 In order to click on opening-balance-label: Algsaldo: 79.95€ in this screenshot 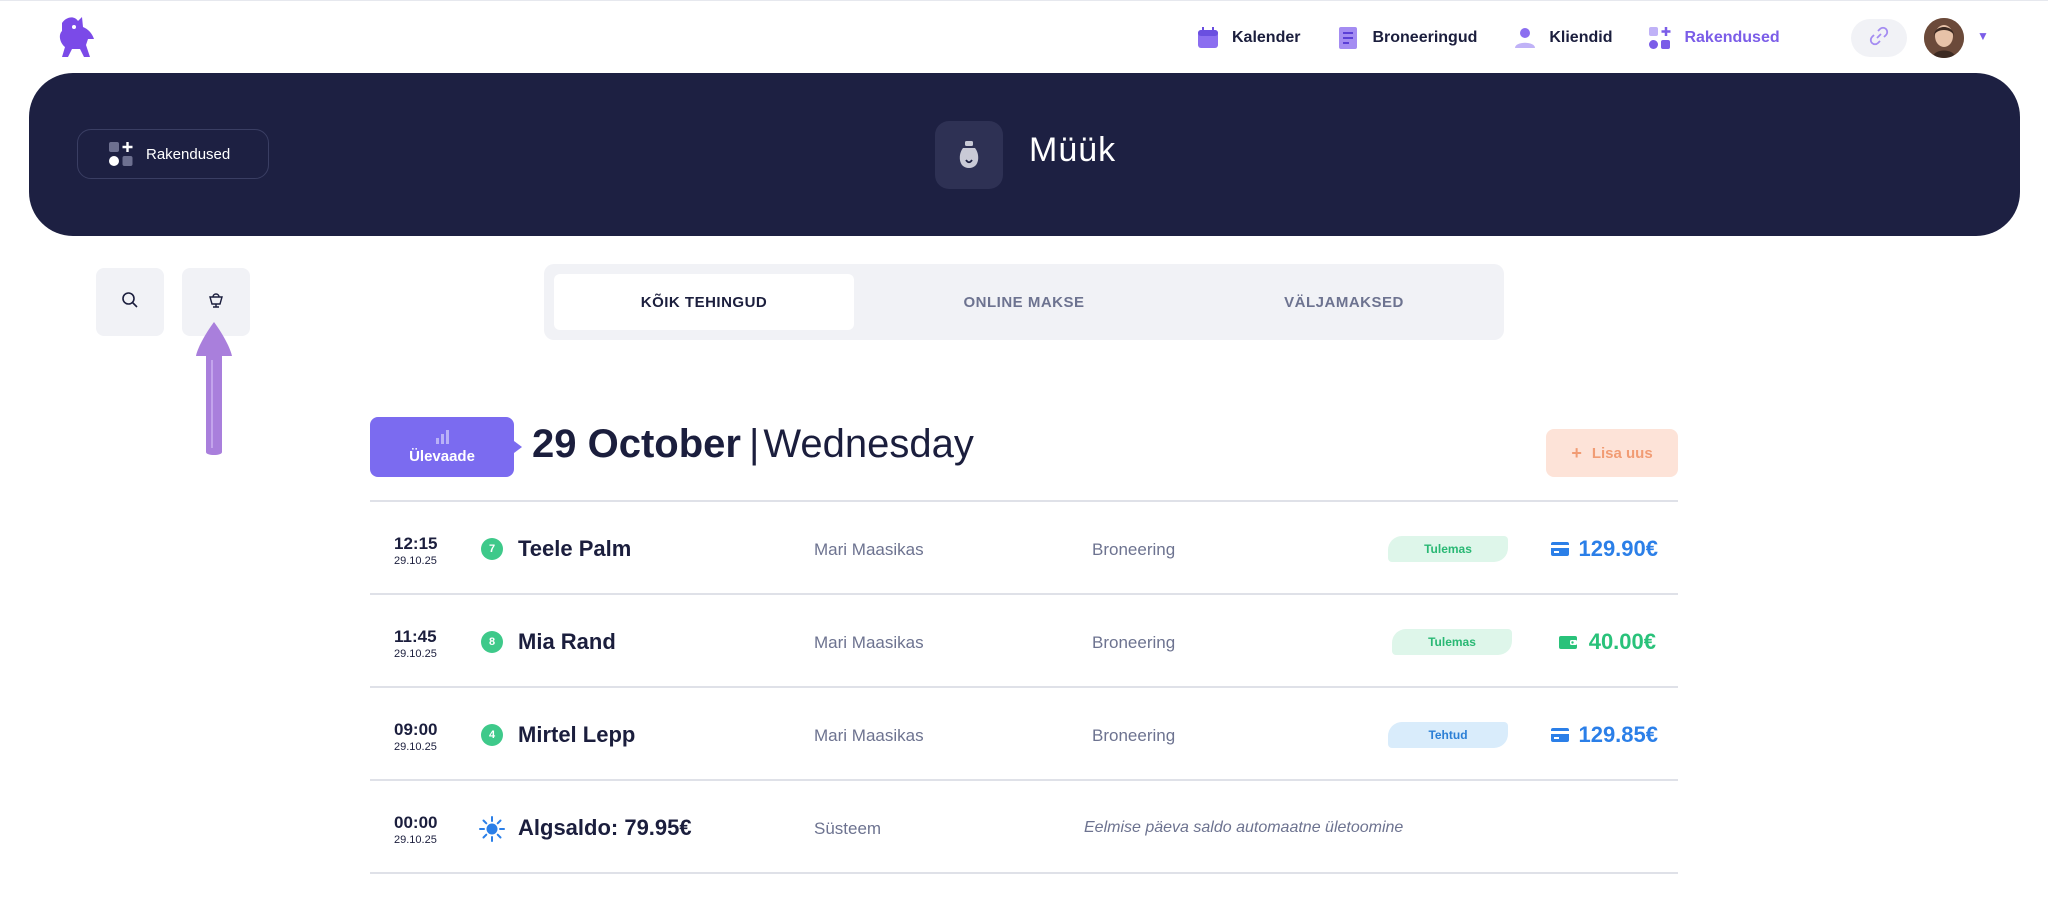, I will do `click(605, 827)`.